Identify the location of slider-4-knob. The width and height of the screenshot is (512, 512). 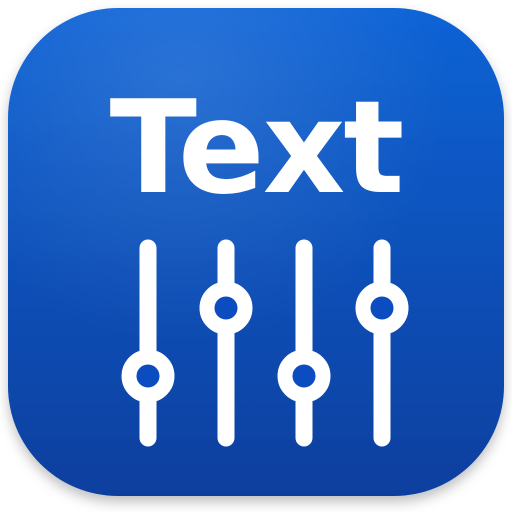
(382, 308).